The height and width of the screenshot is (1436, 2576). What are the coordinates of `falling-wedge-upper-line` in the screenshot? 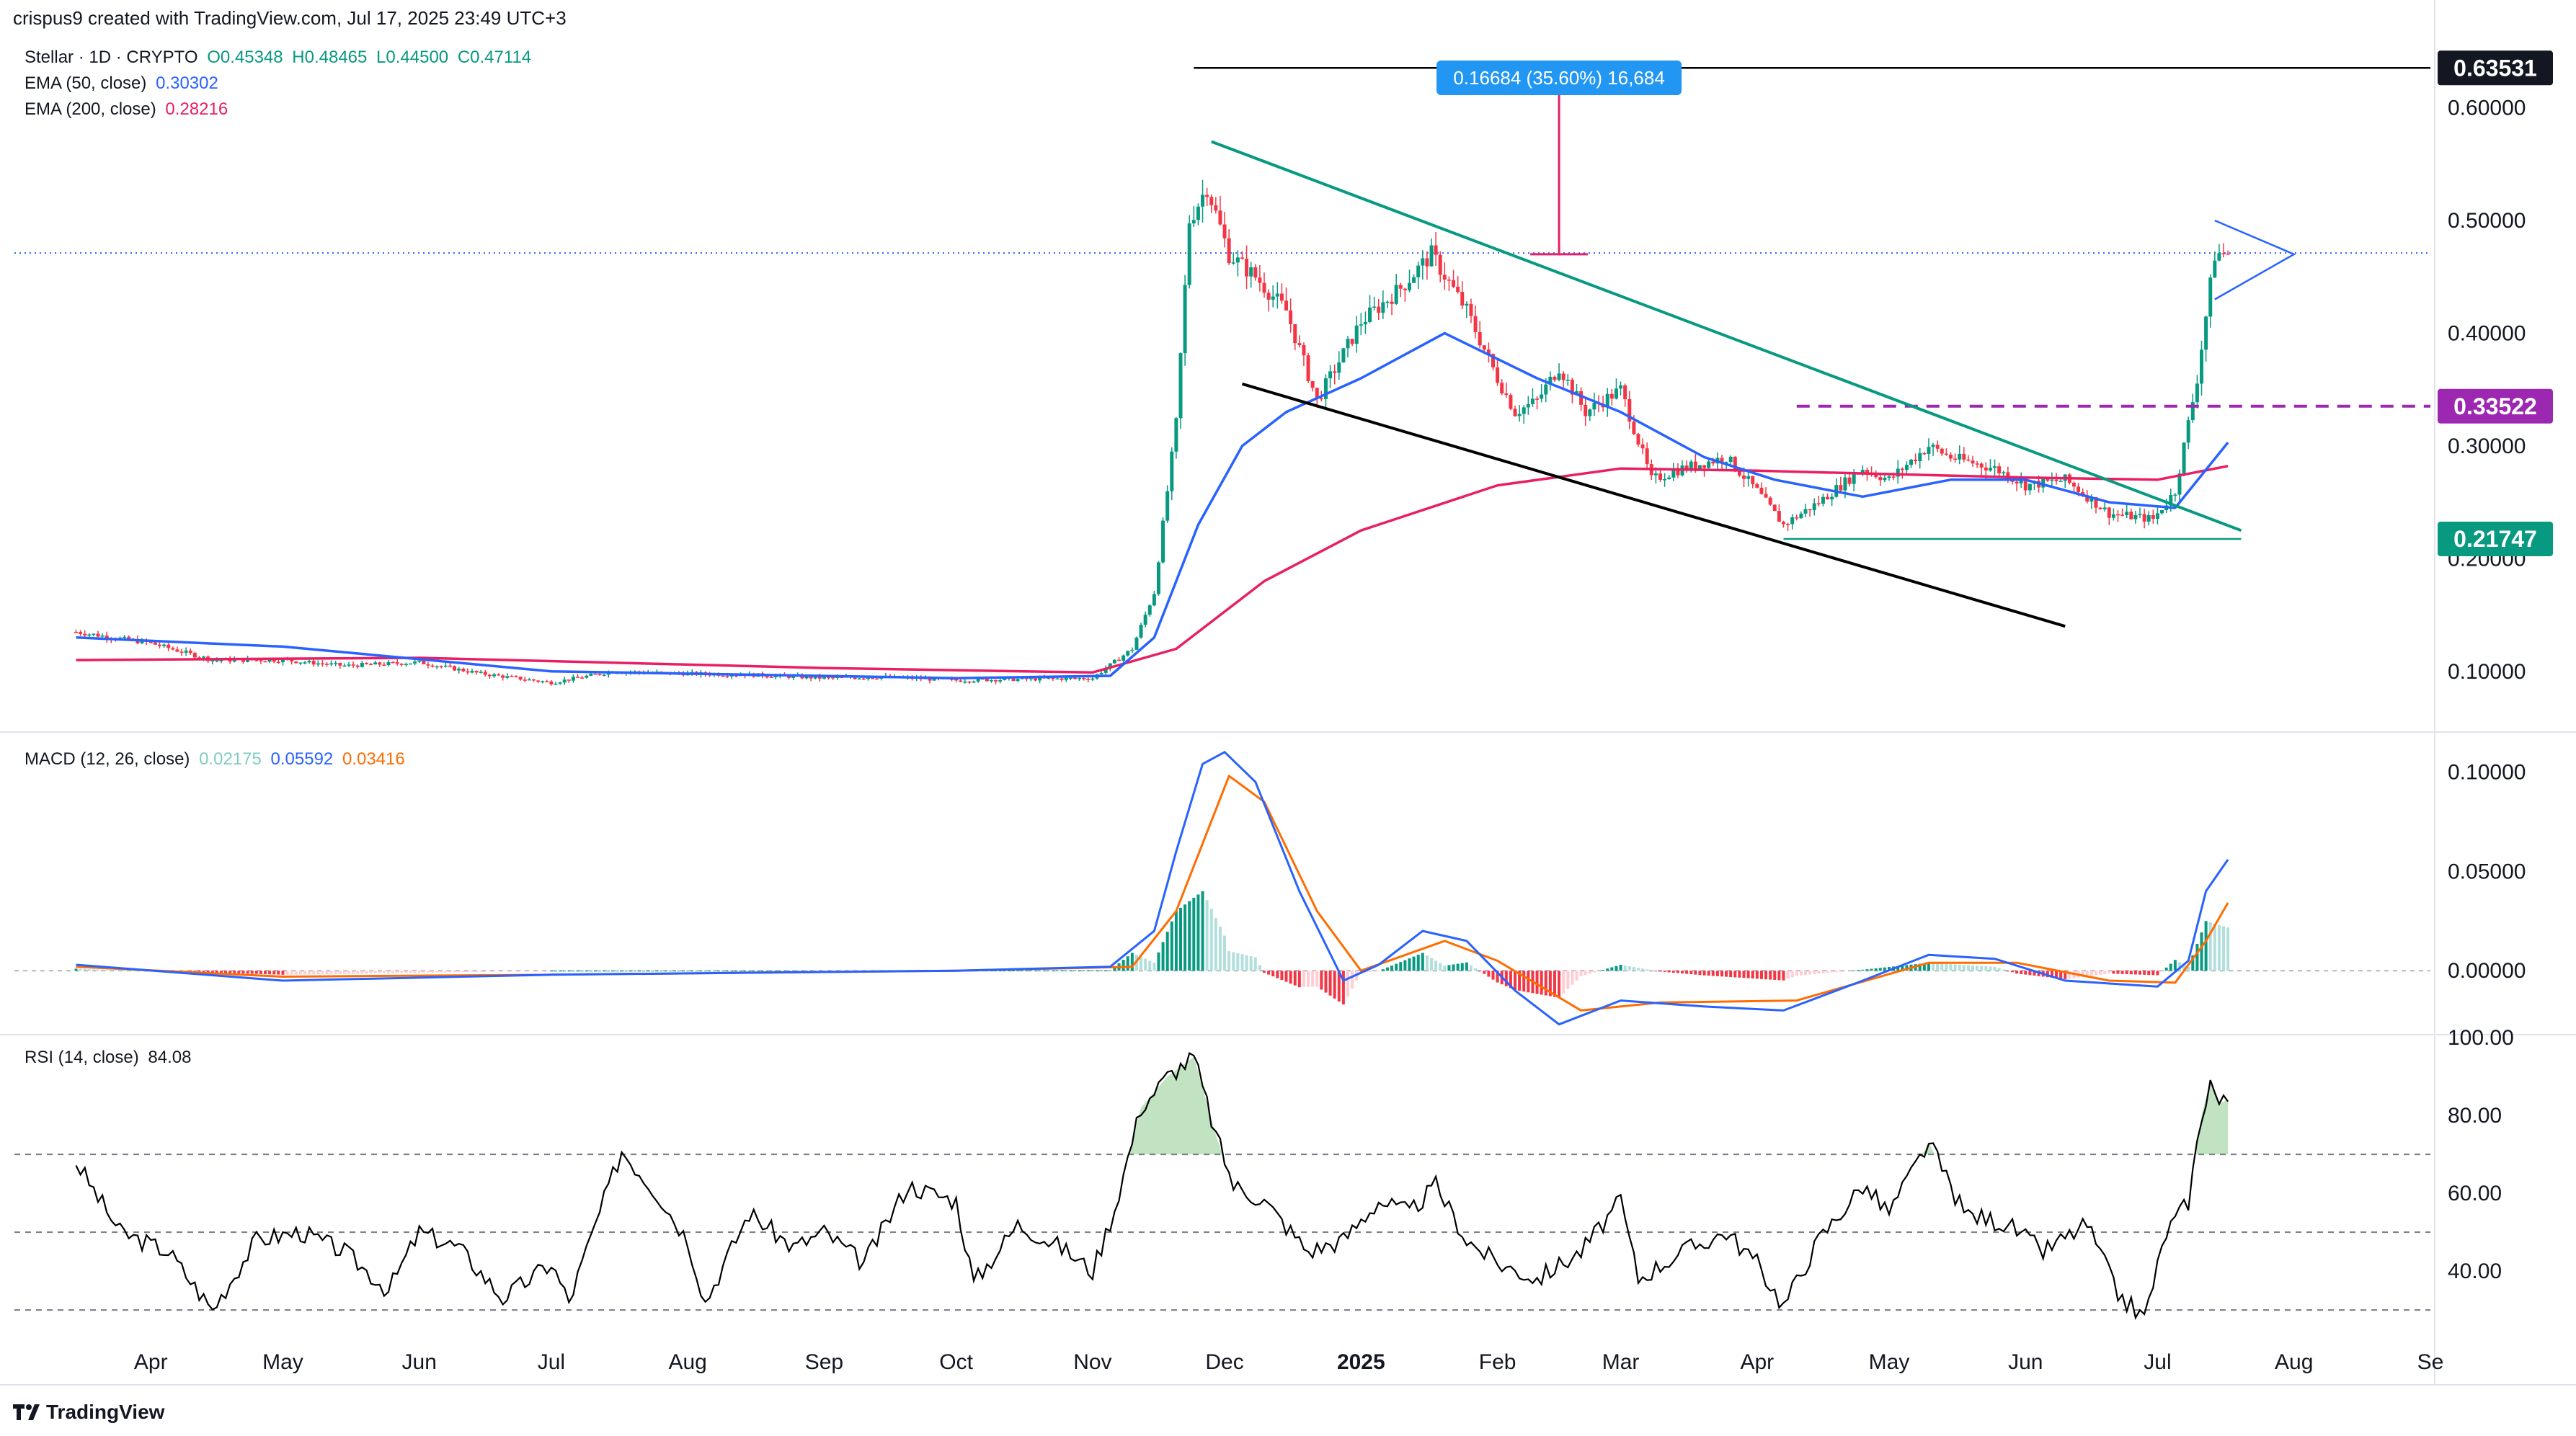 It's located at (1727, 336).